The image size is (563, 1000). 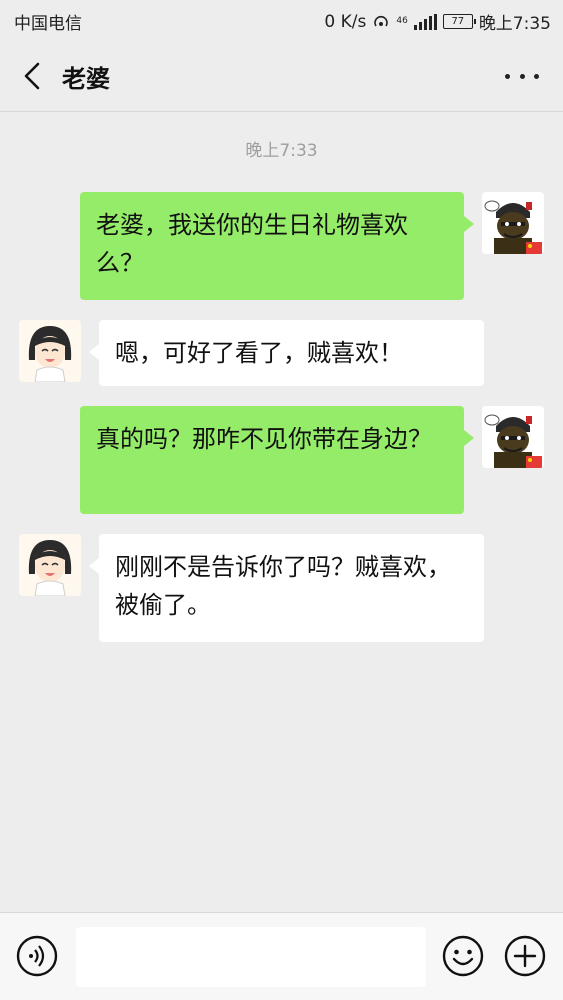 I want to click on plus-button, so click(x=525, y=956).